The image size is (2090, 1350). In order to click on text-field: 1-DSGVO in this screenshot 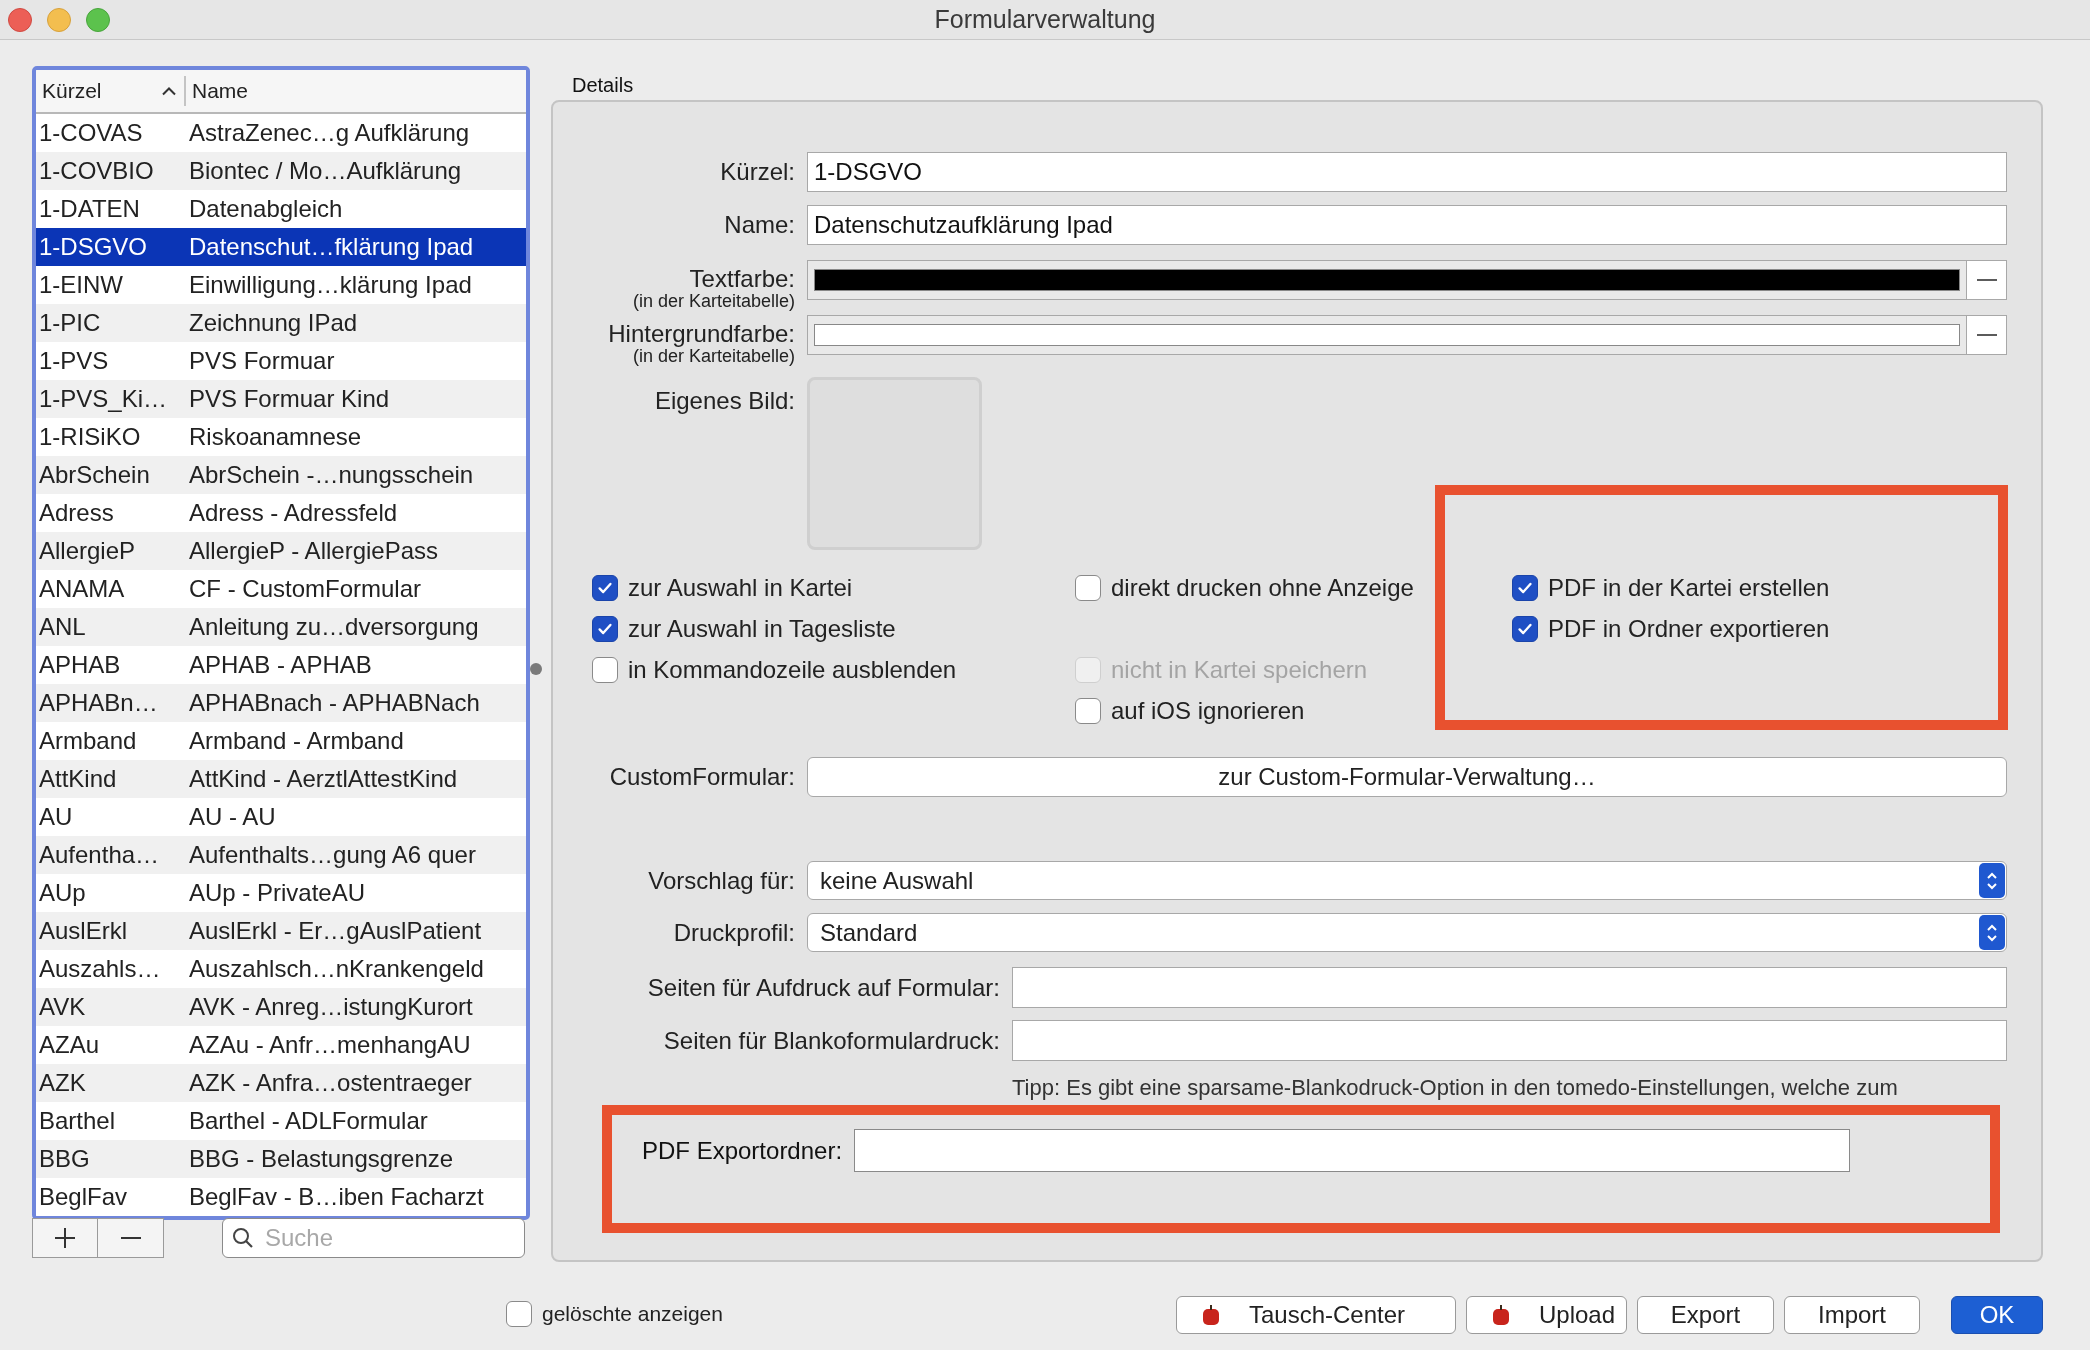, I will do `click(1407, 172)`.